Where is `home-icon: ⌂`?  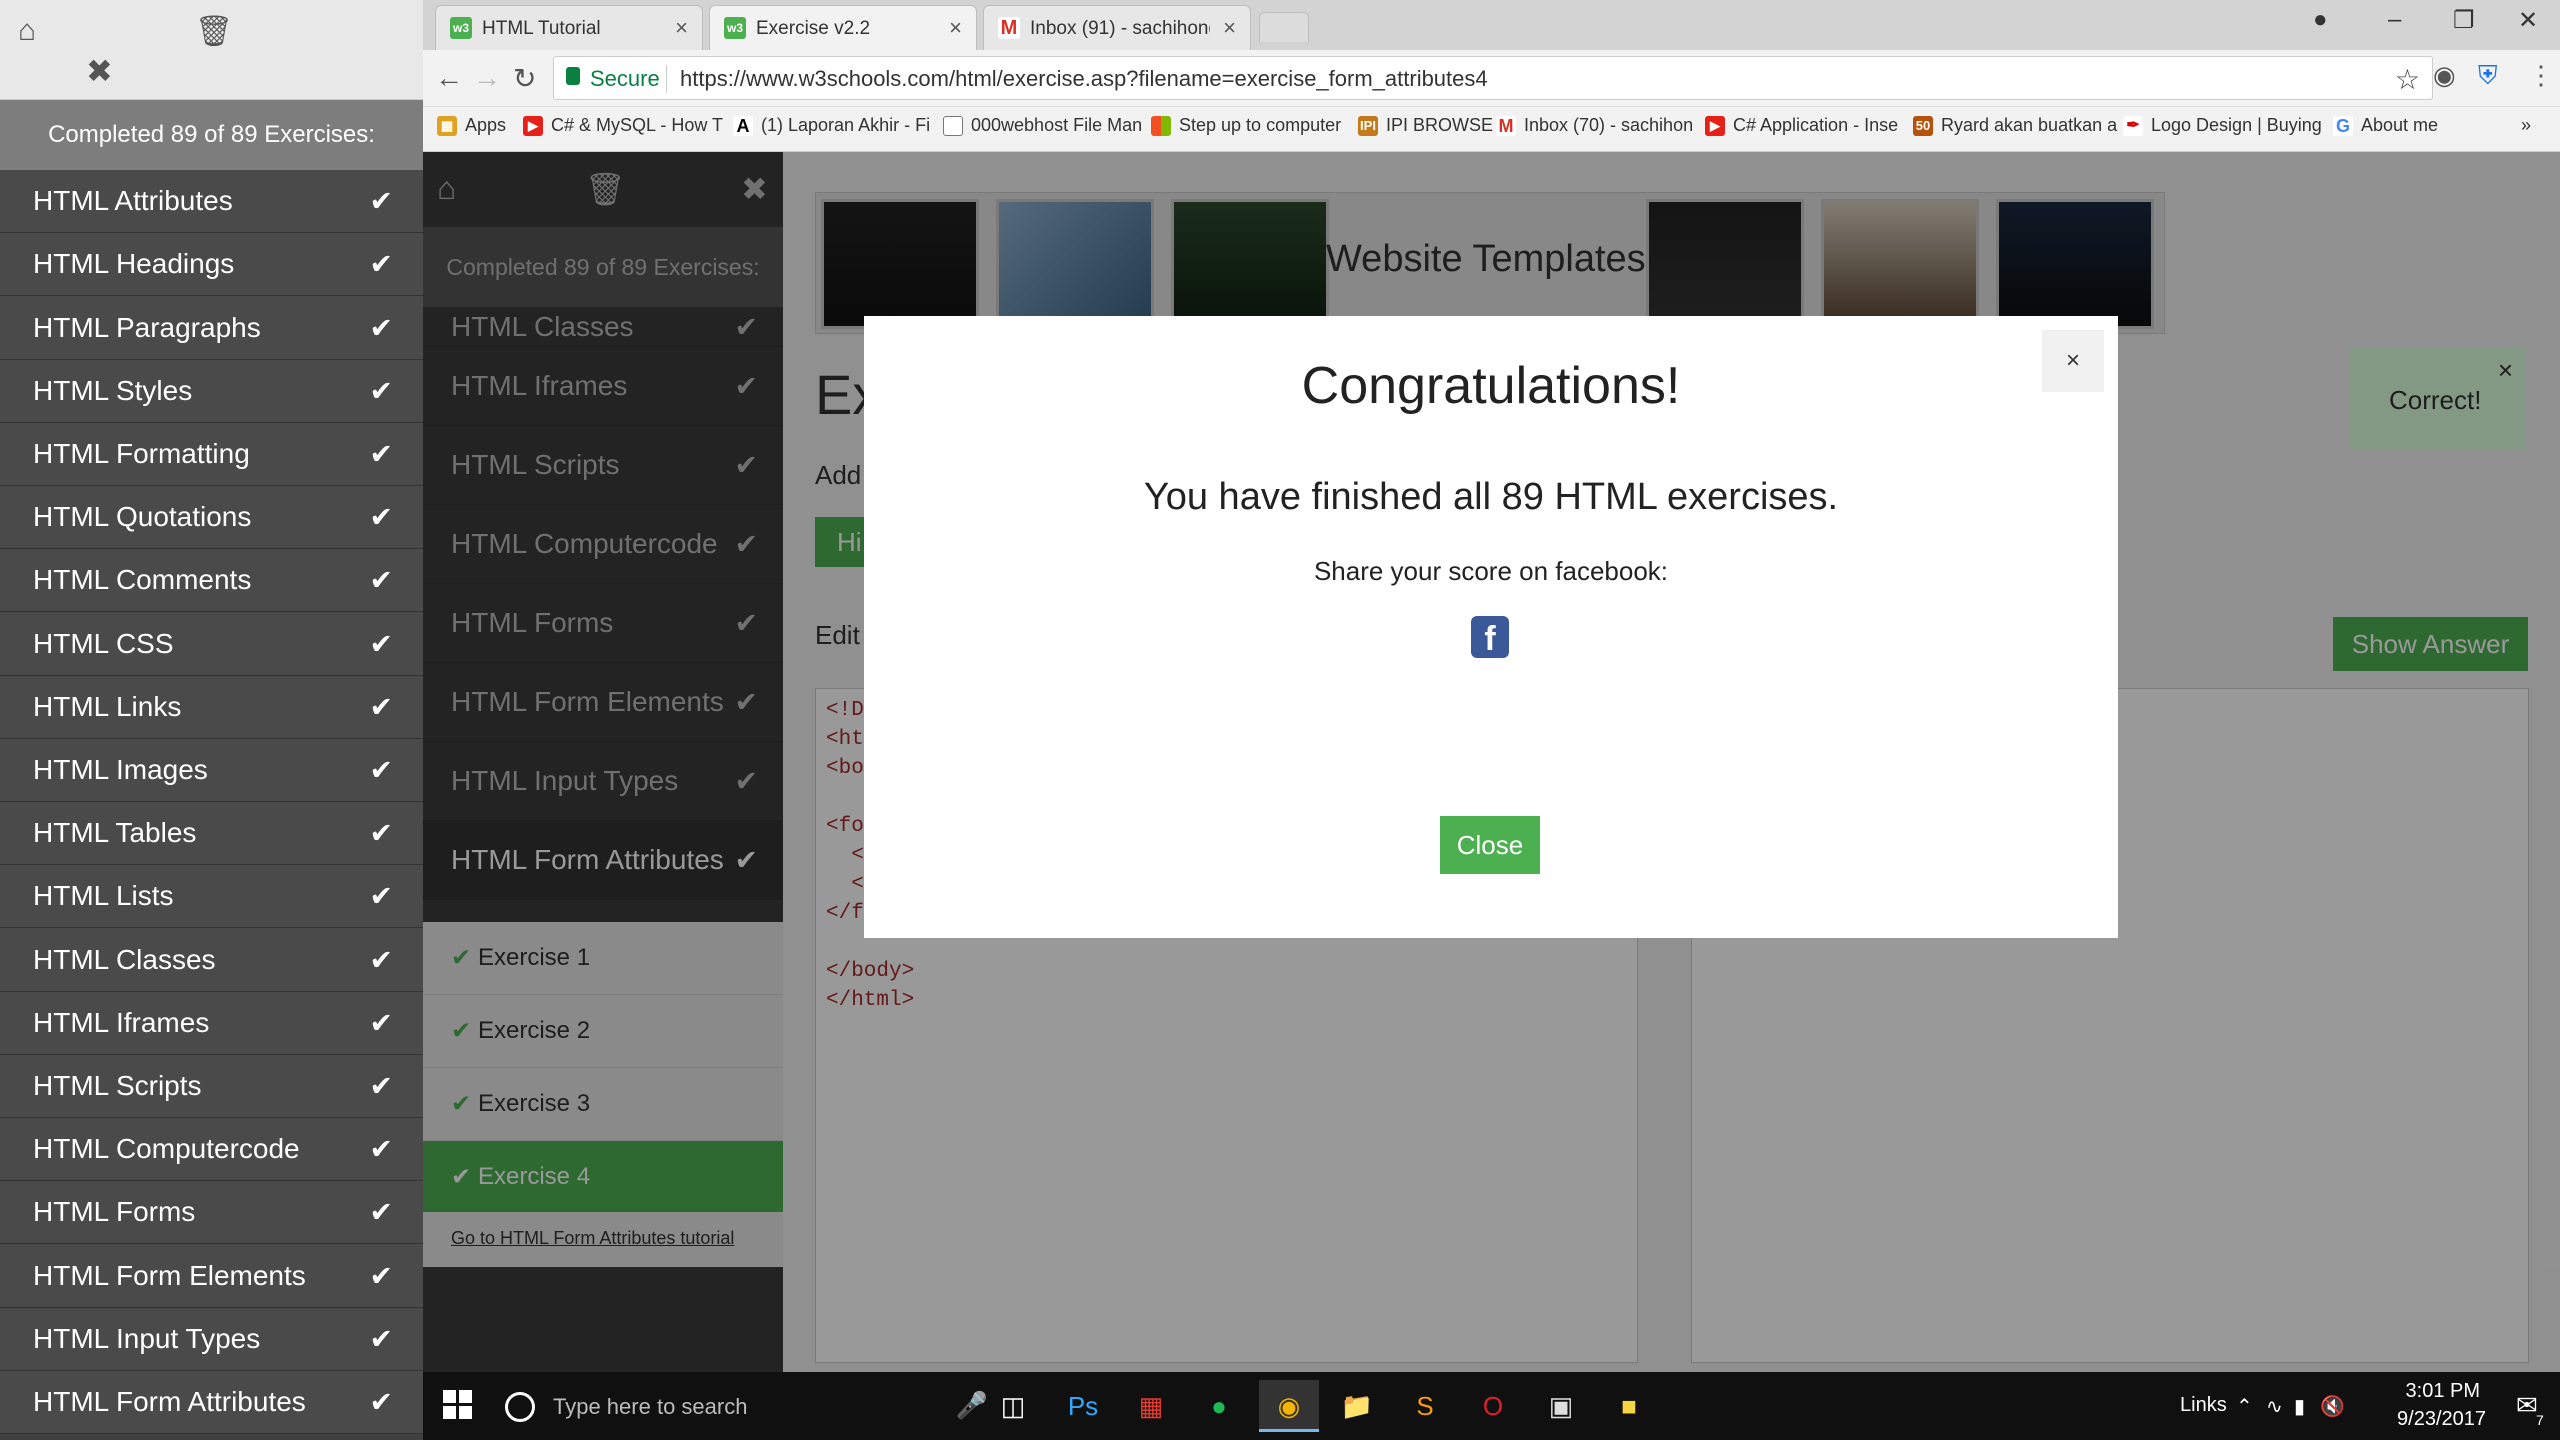 home-icon: ⌂ is located at coordinates (27, 31).